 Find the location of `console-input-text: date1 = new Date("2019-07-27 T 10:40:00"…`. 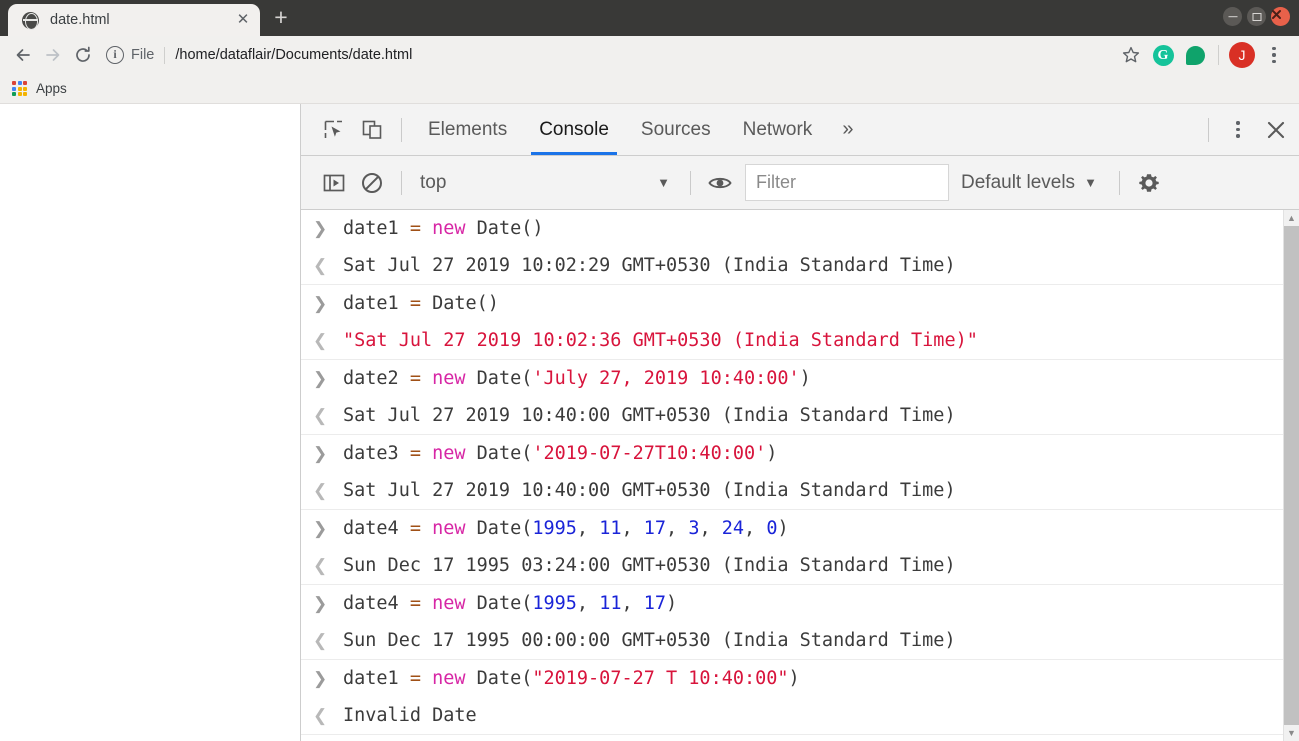

console-input-text: date1 = new Date("2019-07-27 T 10:40:00"… is located at coordinates (571, 678).